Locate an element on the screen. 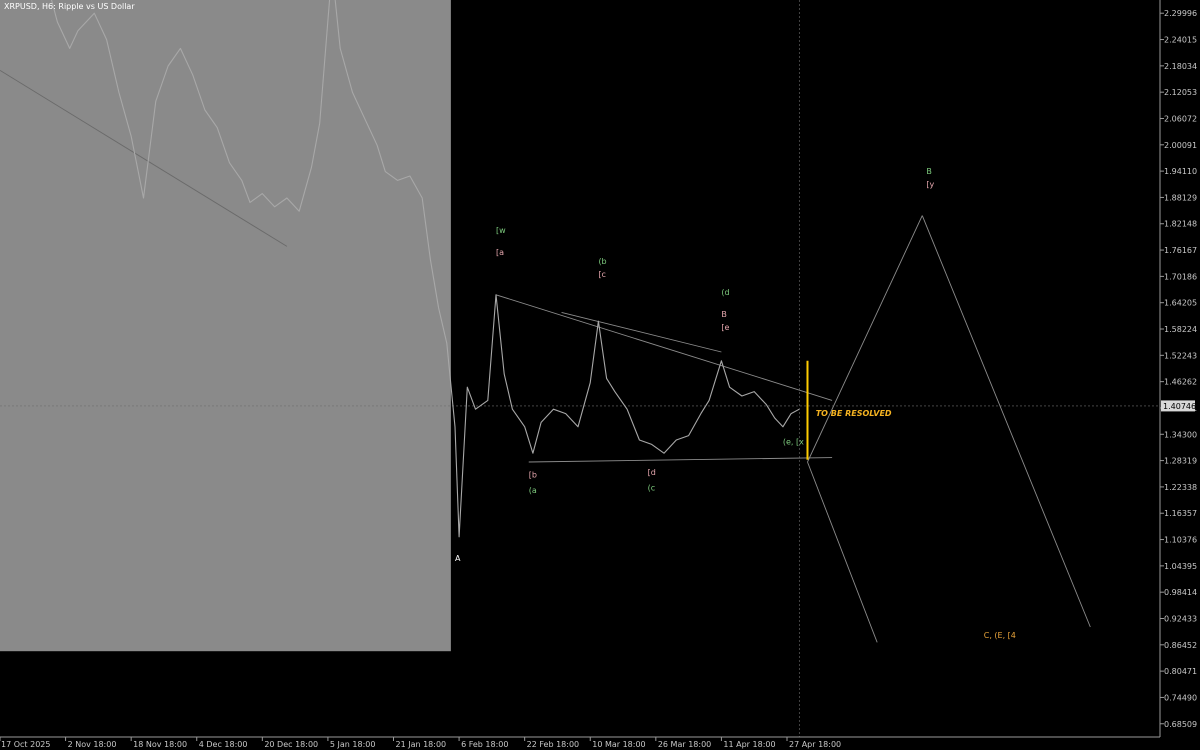 Image resolution: width=1200 pixels, height=750 pixels. y-tick-label: 1.52243 is located at coordinates (1180, 355).